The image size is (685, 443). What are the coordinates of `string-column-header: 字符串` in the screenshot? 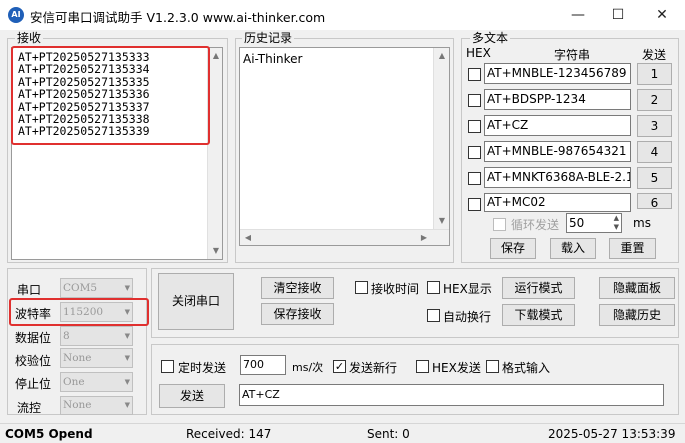 It's located at (572, 55).